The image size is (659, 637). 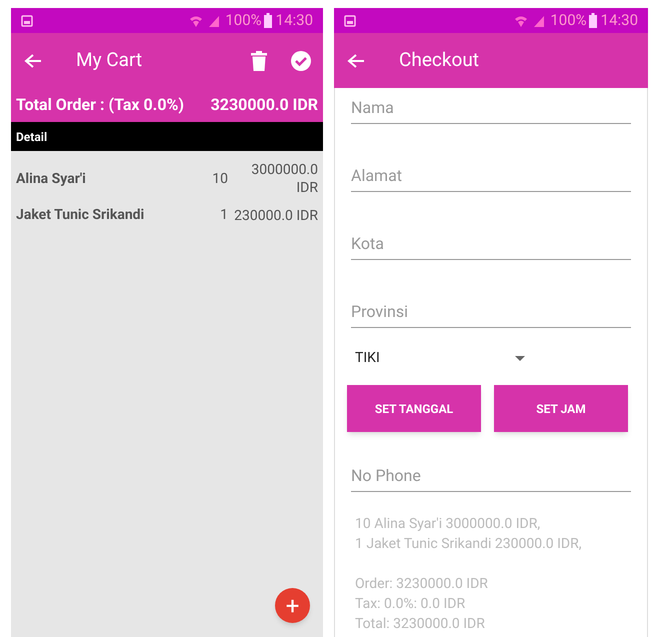 I want to click on courier-dropdown: TIKI, so click(x=438, y=358).